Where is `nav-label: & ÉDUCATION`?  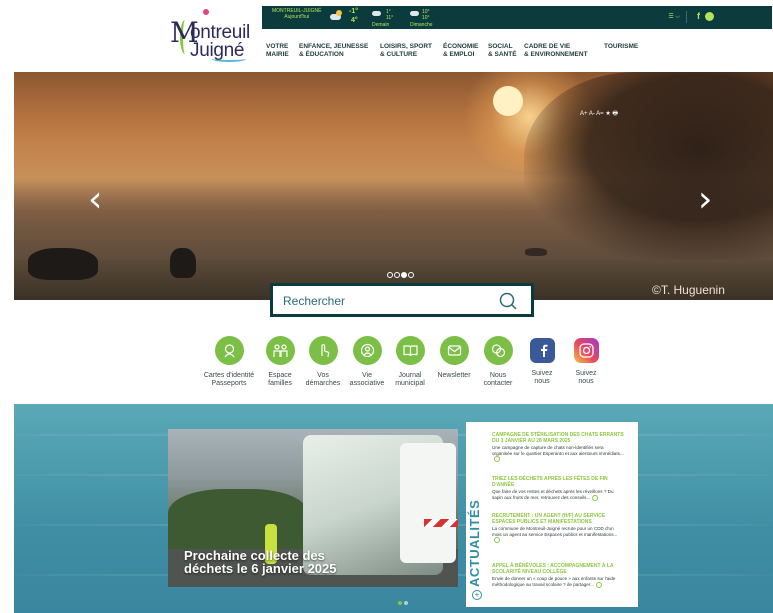 nav-label: & ÉDUCATION is located at coordinates (321, 54).